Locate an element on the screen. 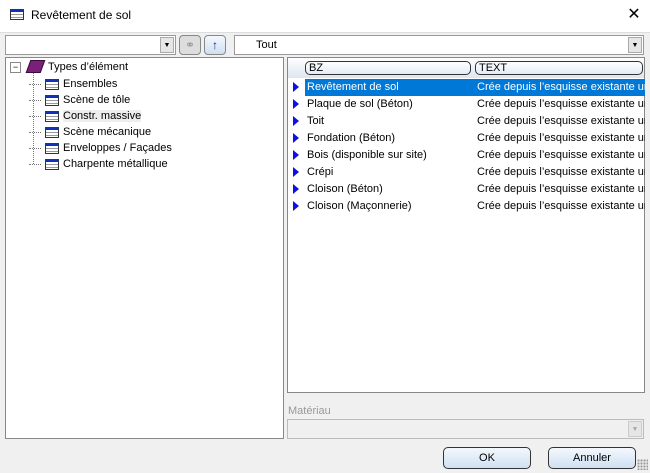 This screenshot has width=650, height=473. tree-item-label: Charpente métallique is located at coordinates (115, 164).